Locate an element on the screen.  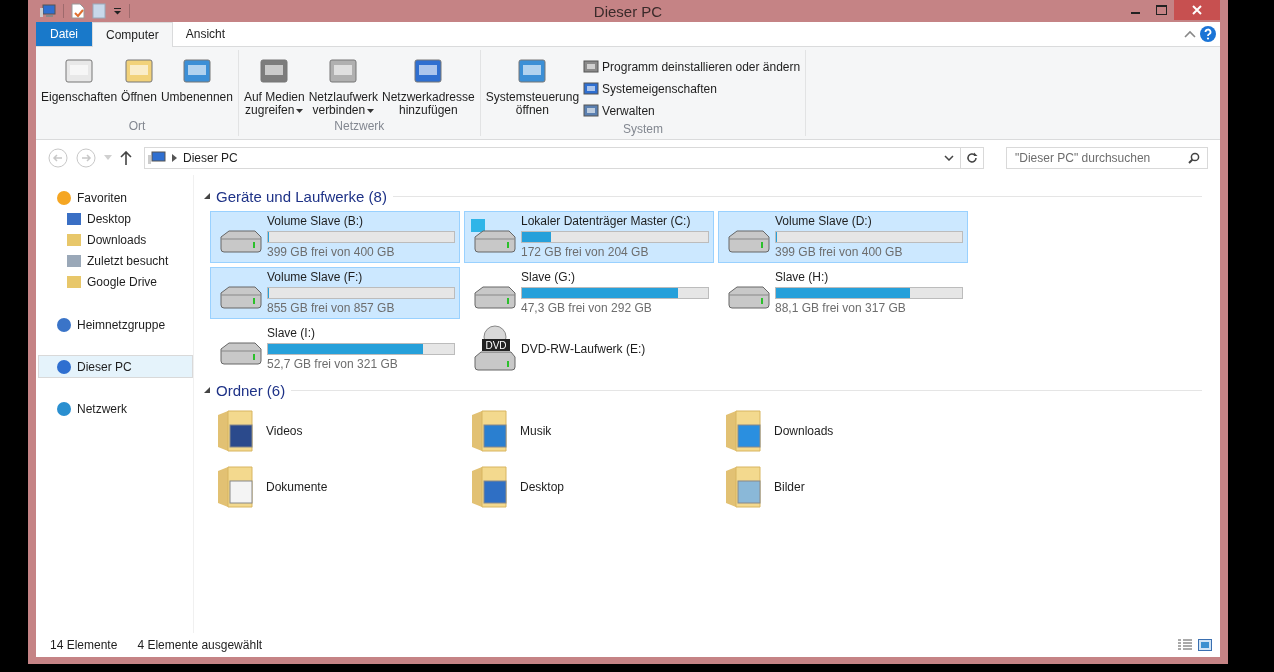
close-icon is located at coordinates (1197, 10).